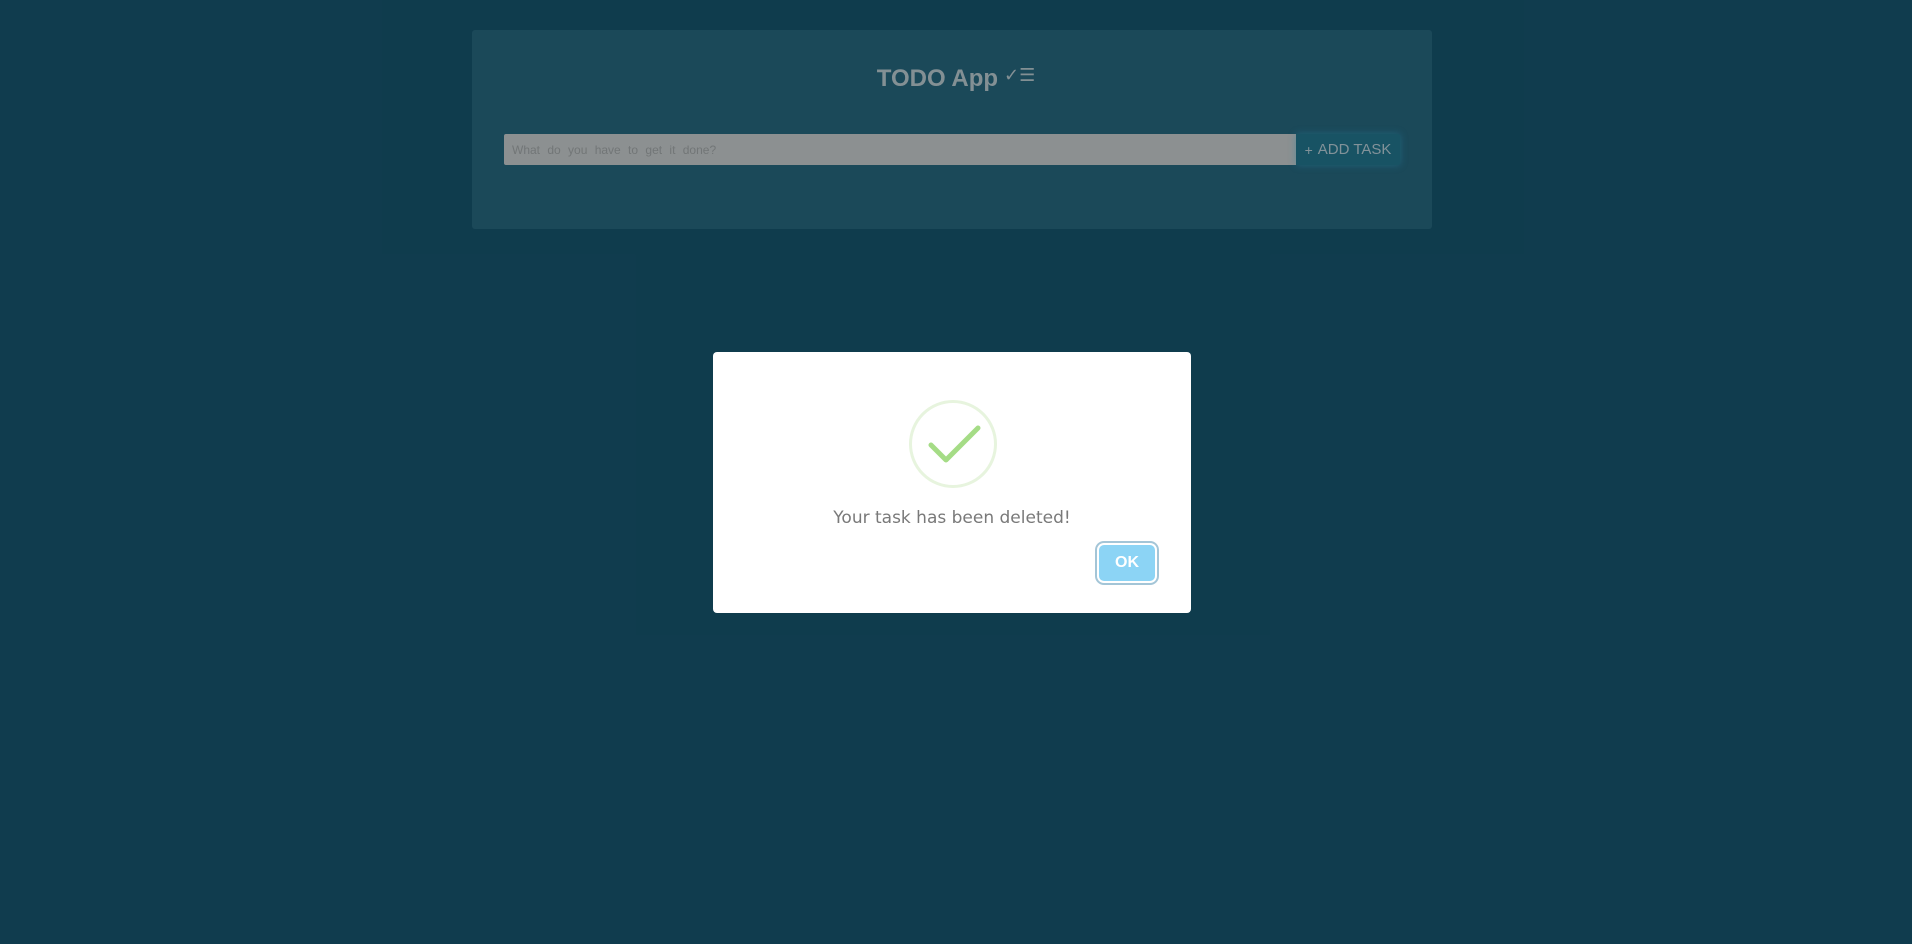 This screenshot has width=1912, height=944. I want to click on checkmark-icon, so click(954, 444).